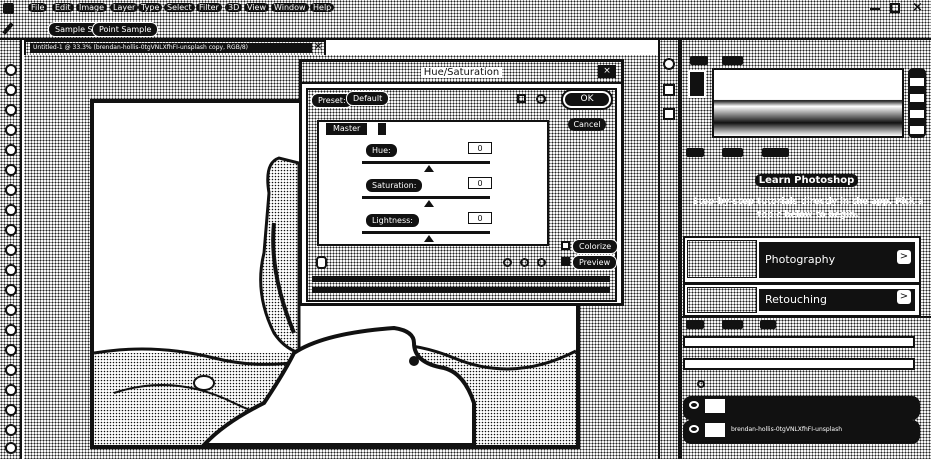 This screenshot has height=459, width=931. Describe the element at coordinates (11, 310) in the screenshot. I see `blur-tool-icon` at that location.